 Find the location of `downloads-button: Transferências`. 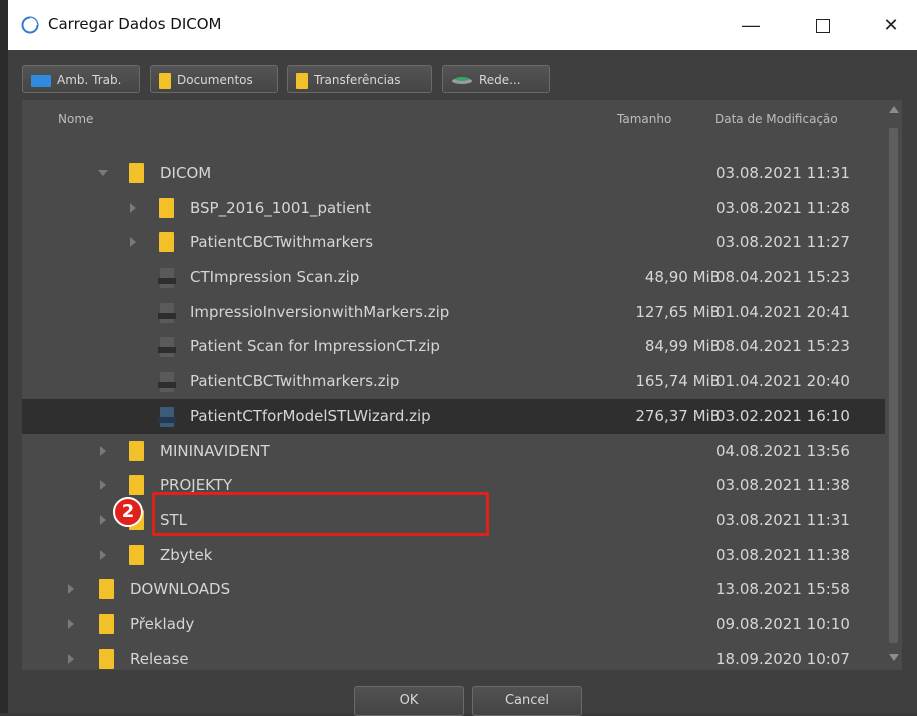

downloads-button: Transferências is located at coordinates (359, 79).